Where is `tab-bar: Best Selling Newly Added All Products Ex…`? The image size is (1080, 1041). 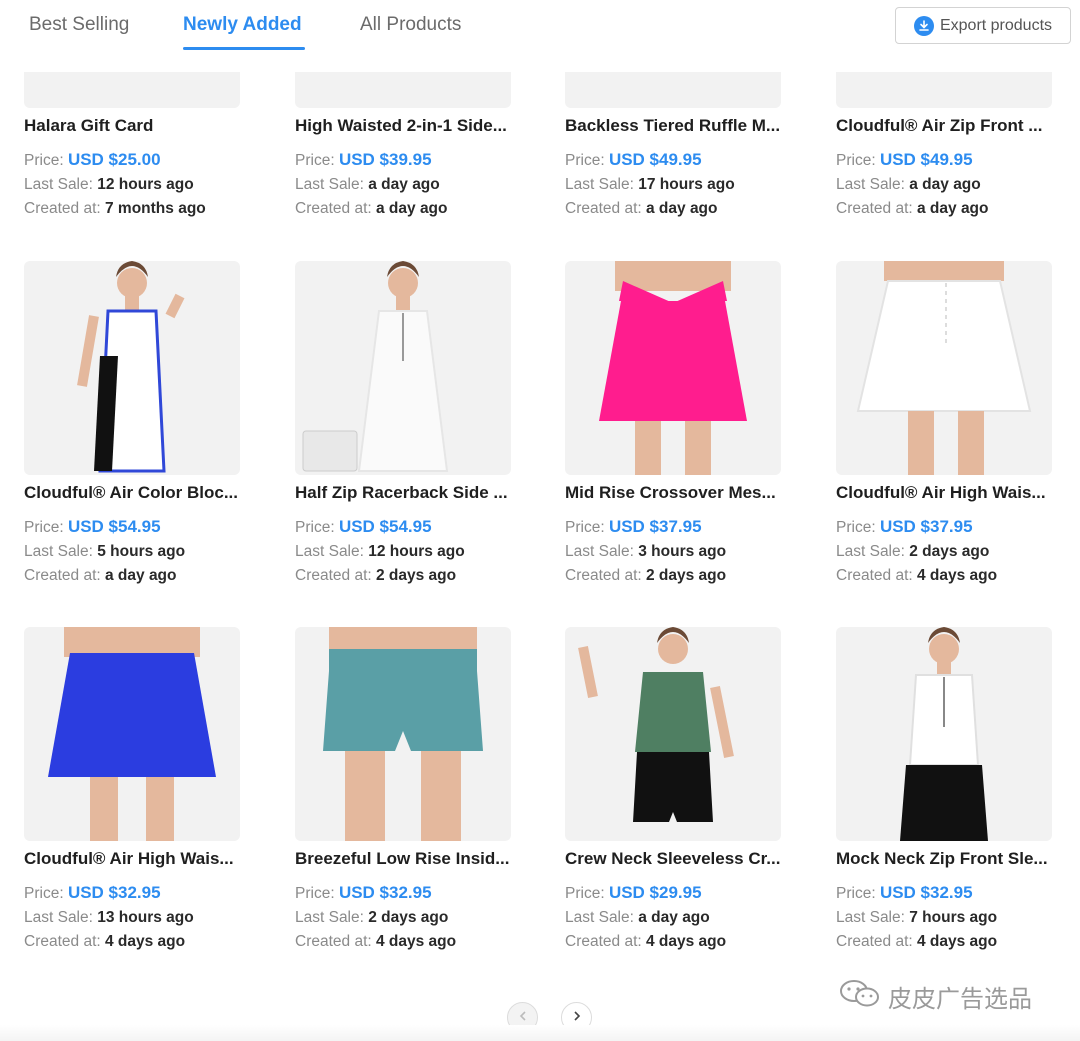
tab-bar: Best Selling Newly Added All Products Ex… is located at coordinates (540, 36).